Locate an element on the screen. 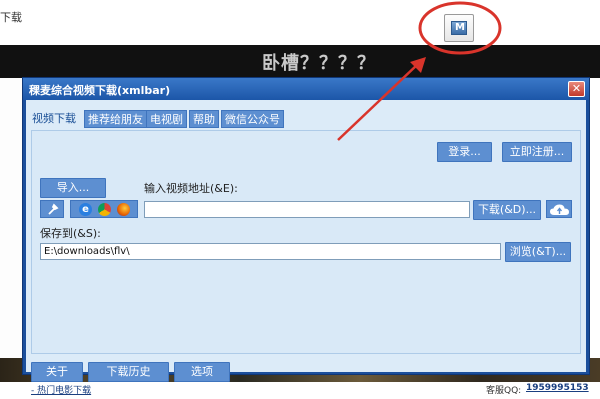  tab-help: 帮助 is located at coordinates (204, 119).